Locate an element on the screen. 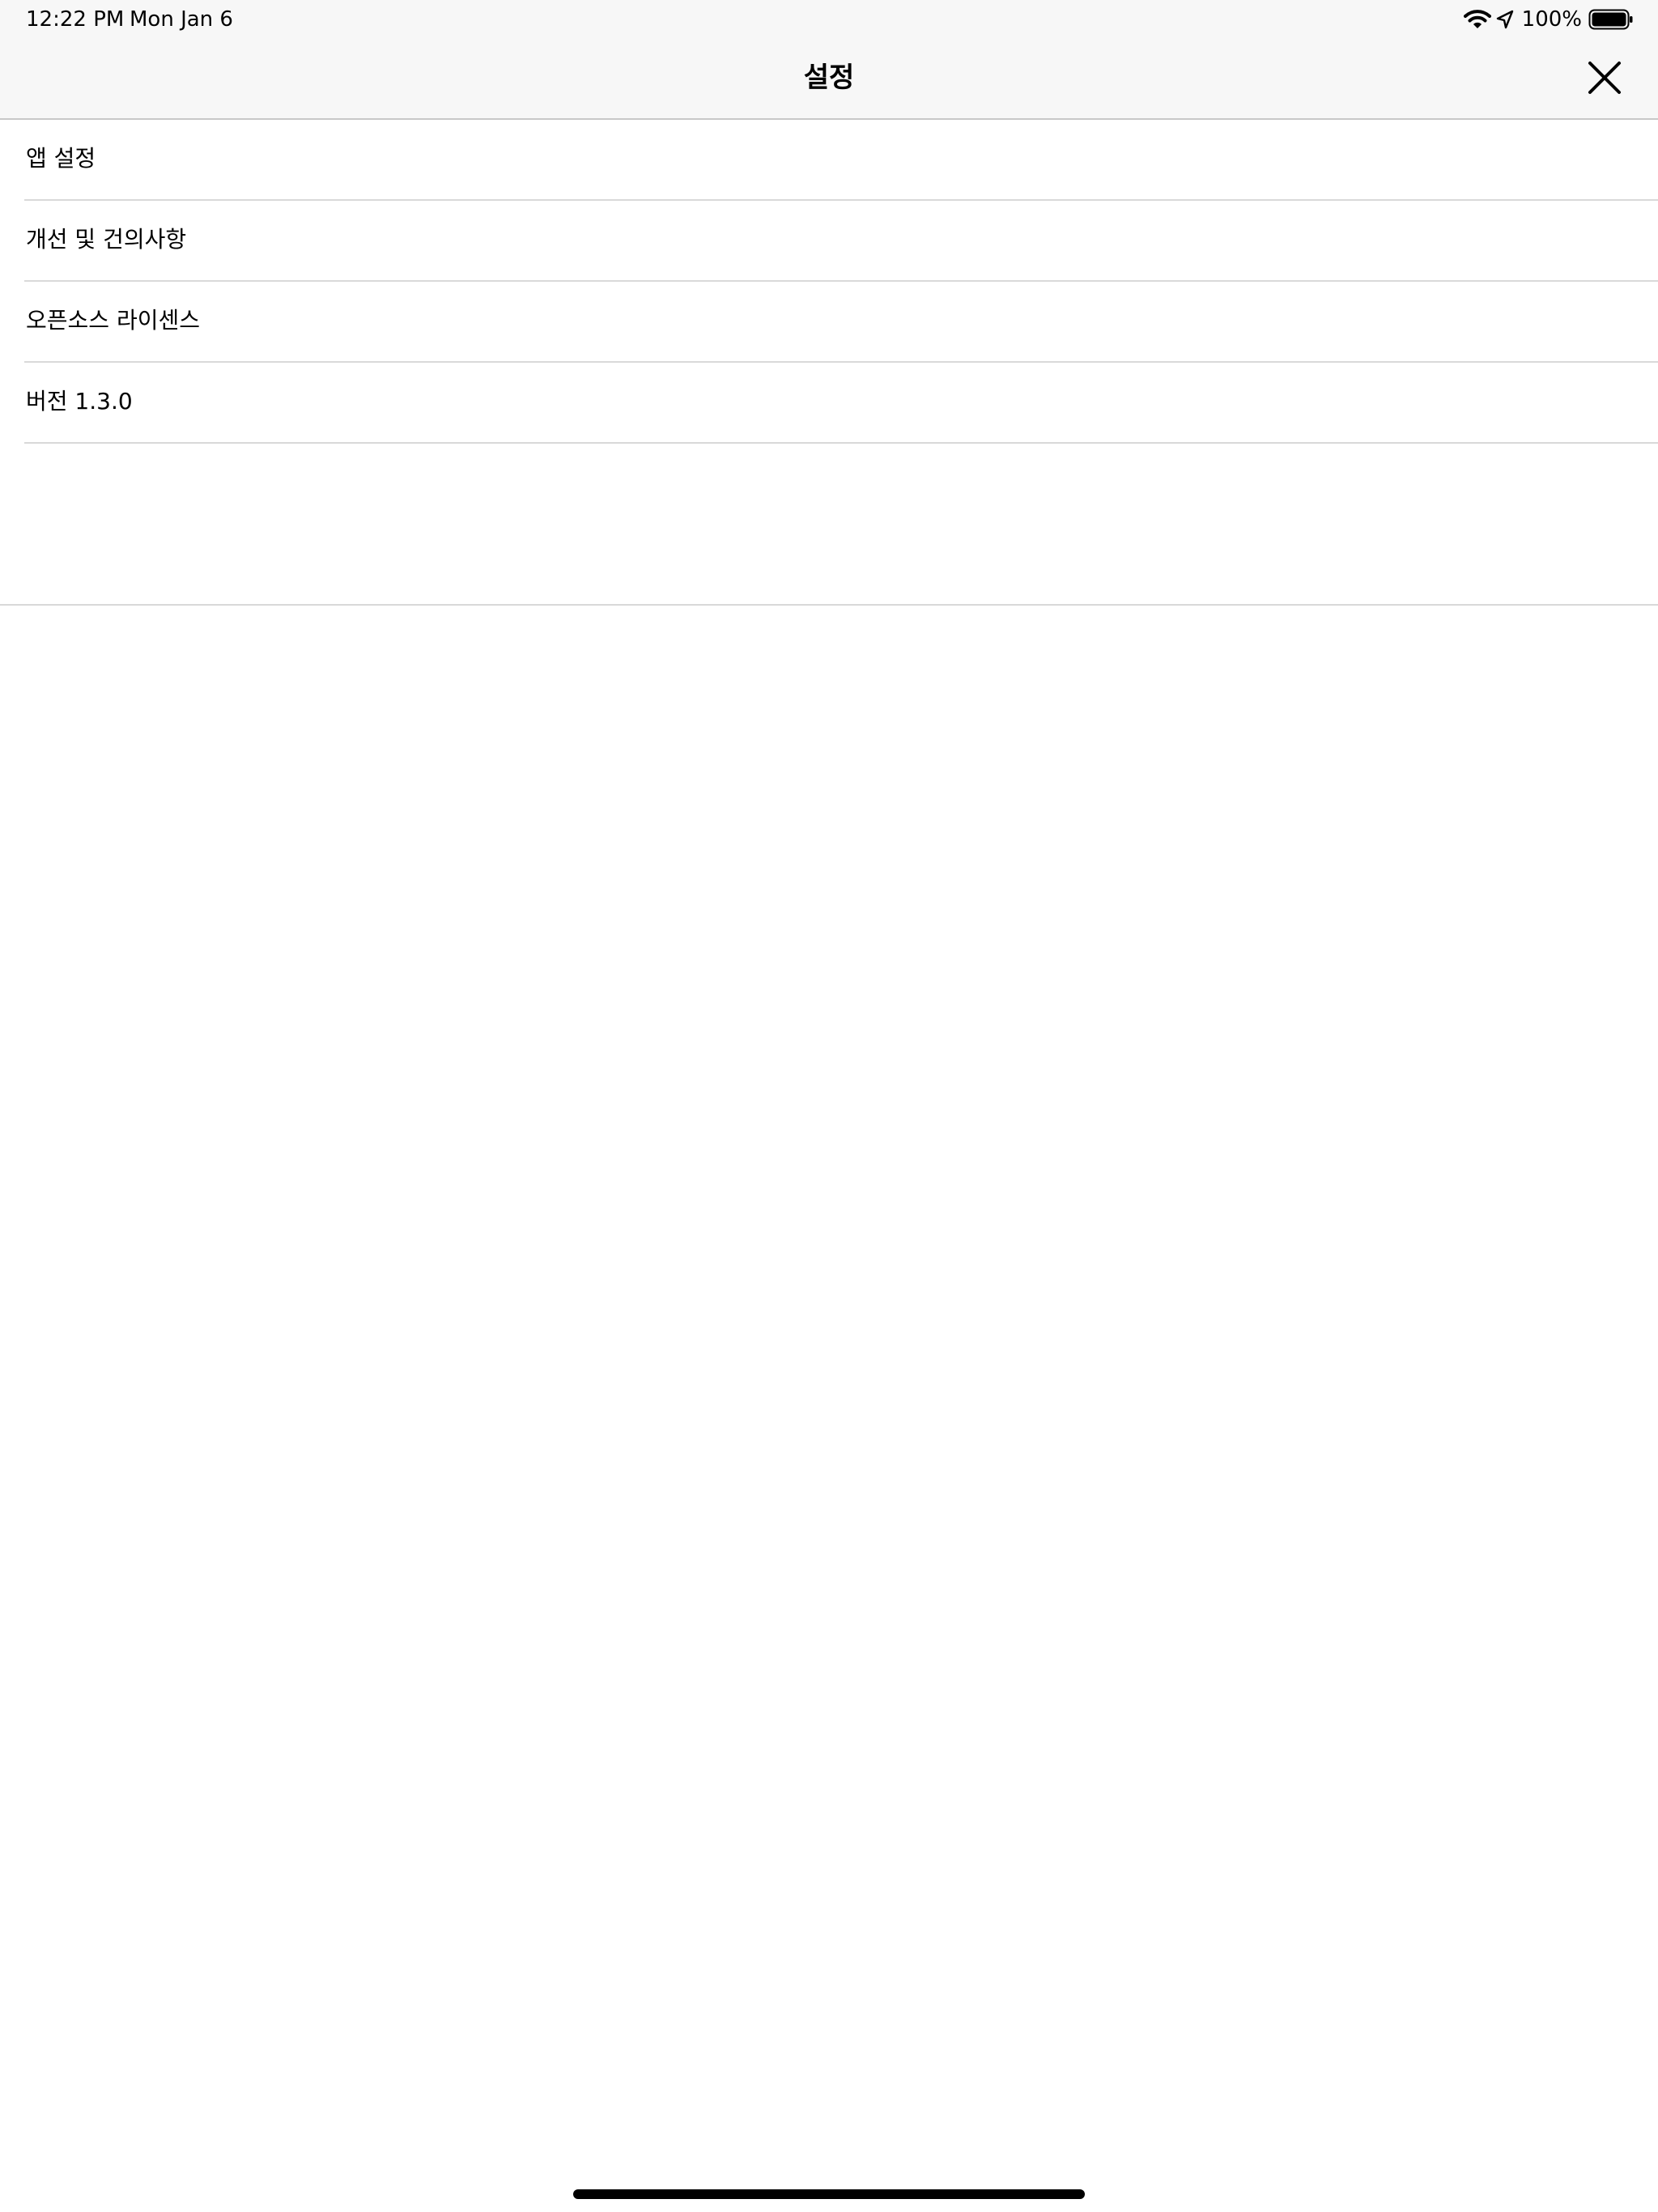  page-title: 설정 is located at coordinates (829, 78).